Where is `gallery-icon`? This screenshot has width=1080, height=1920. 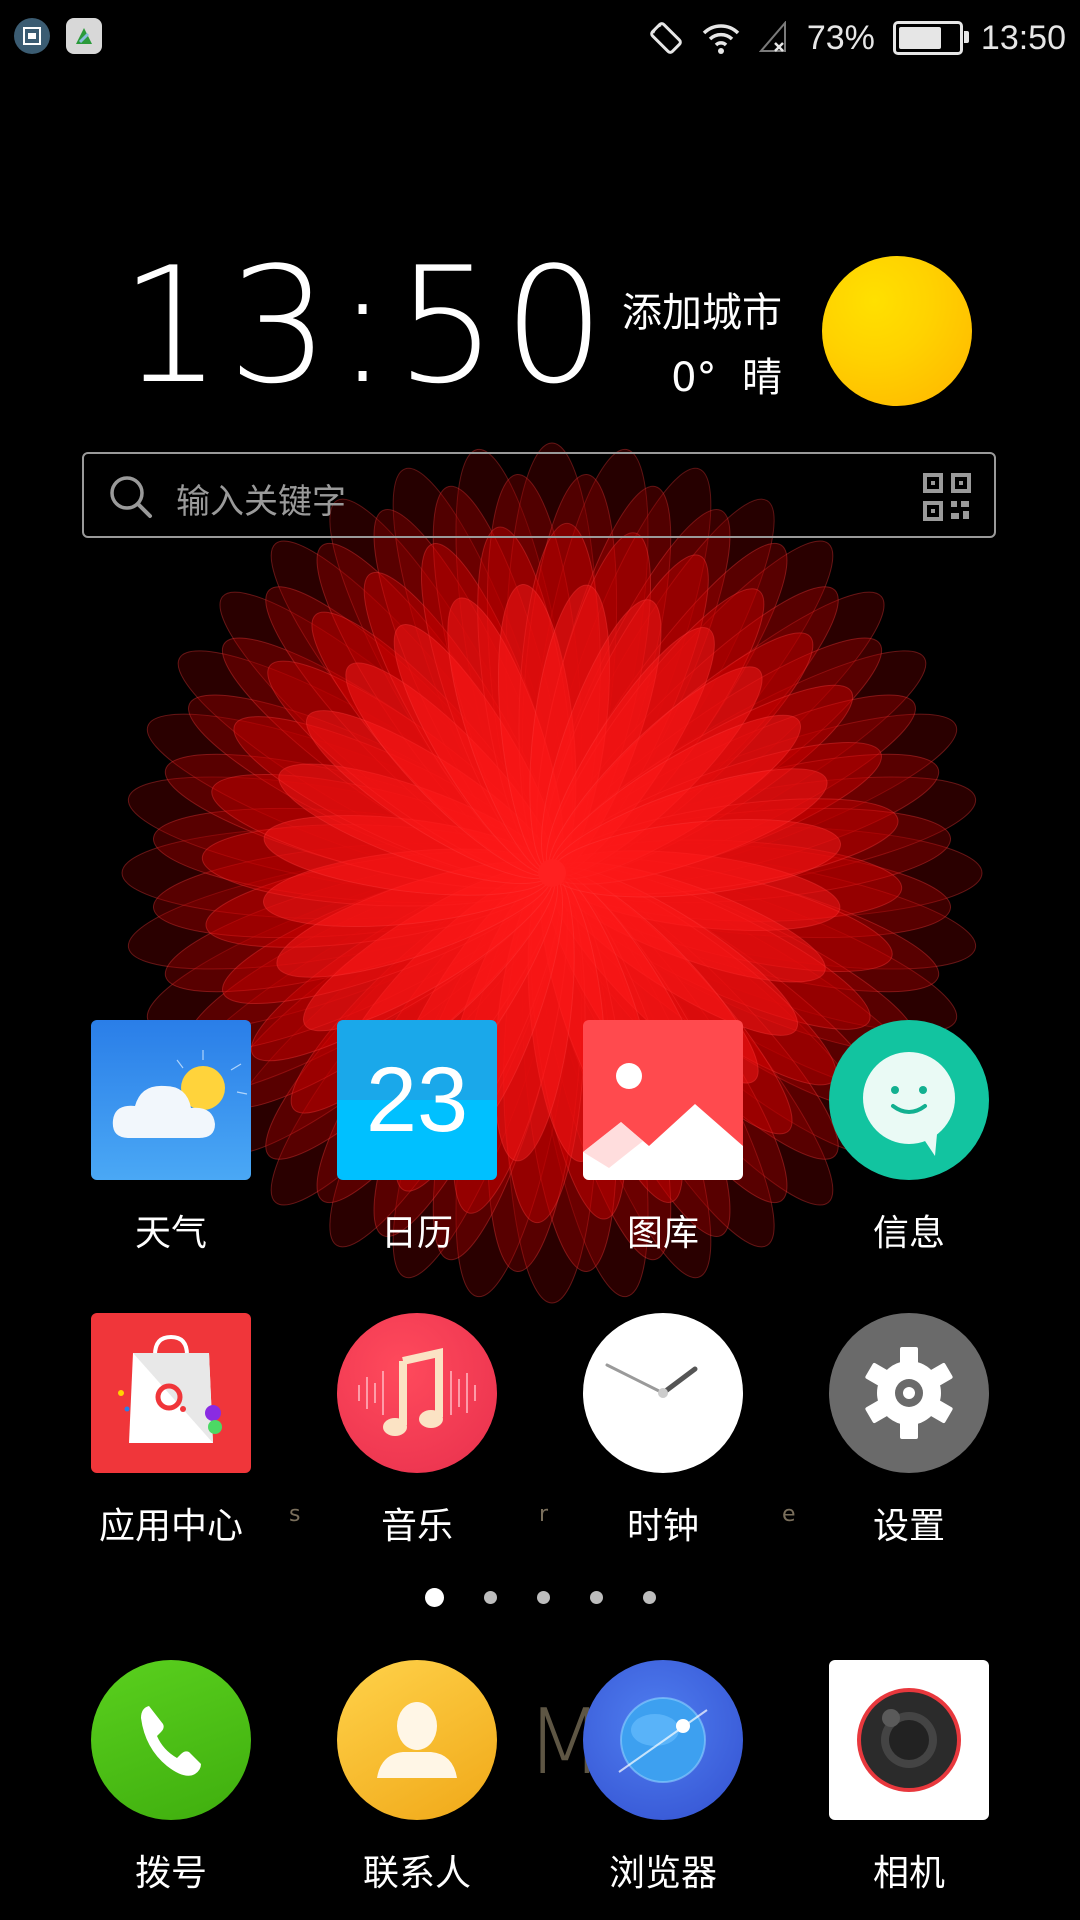 gallery-icon is located at coordinates (663, 1100).